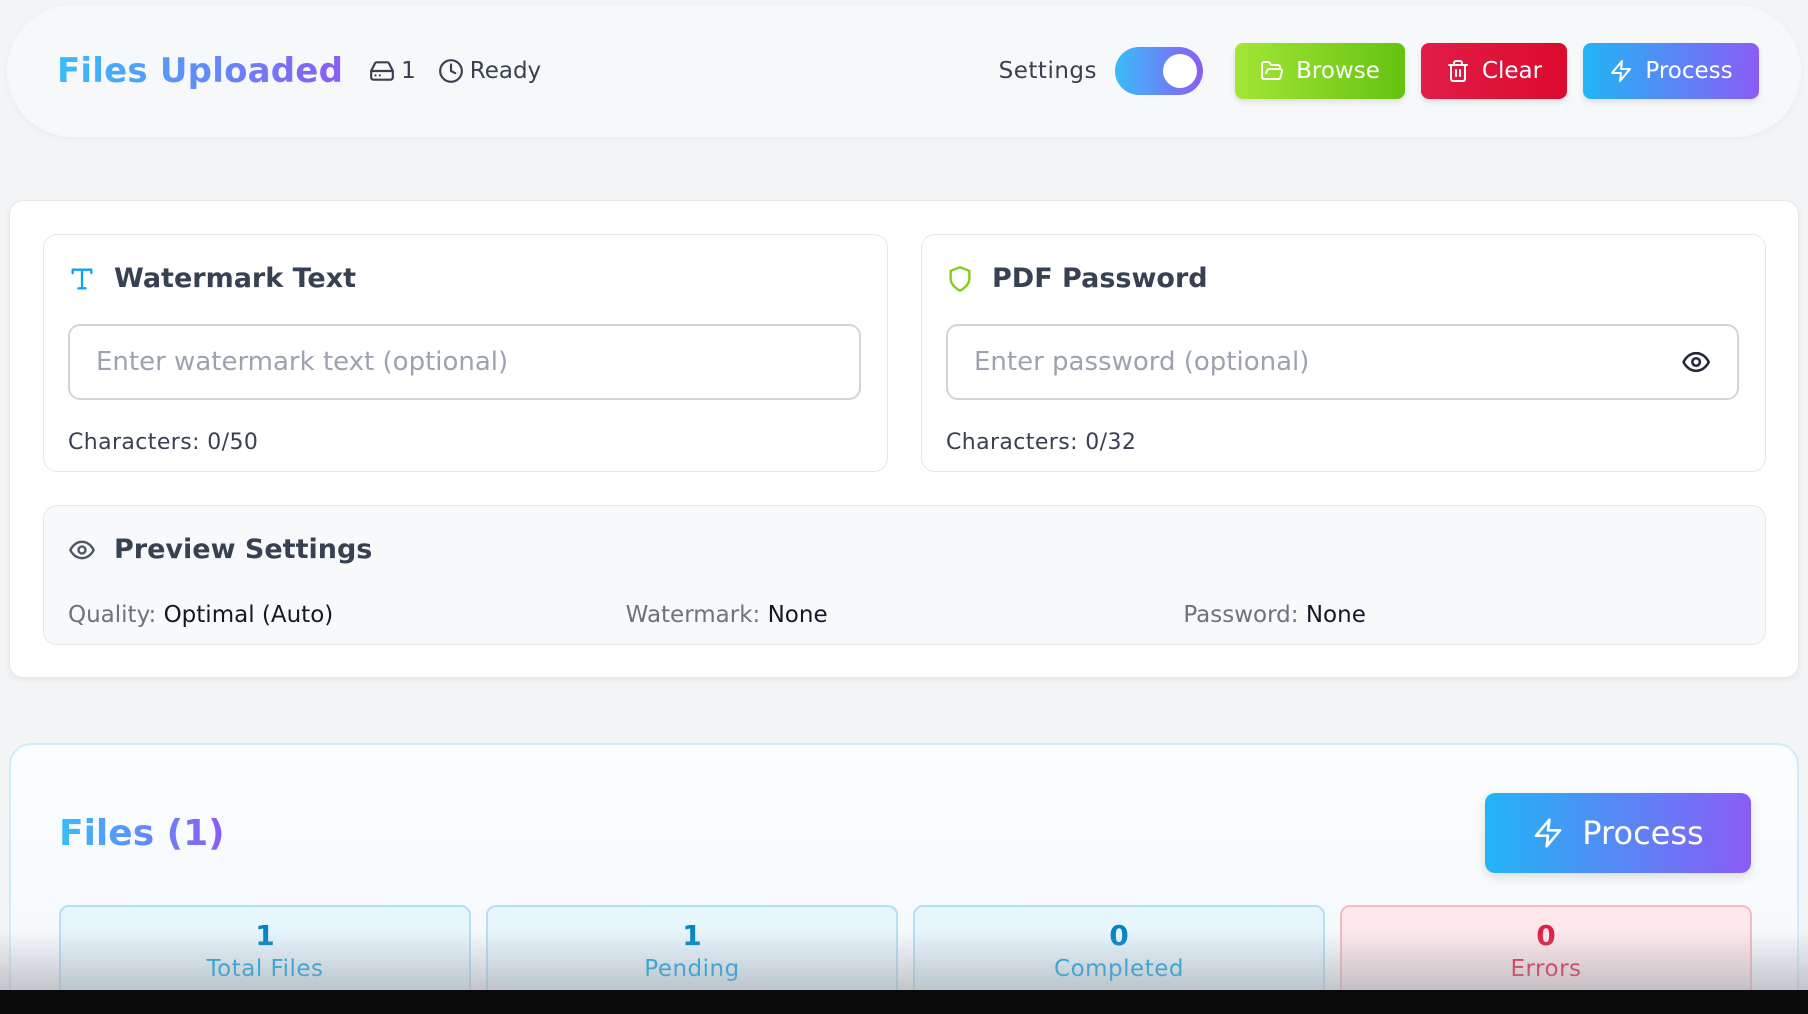 This screenshot has height=1014, width=1808. What do you see at coordinates (1047, 71) in the screenshot?
I see `settings-label: Settings` at bounding box center [1047, 71].